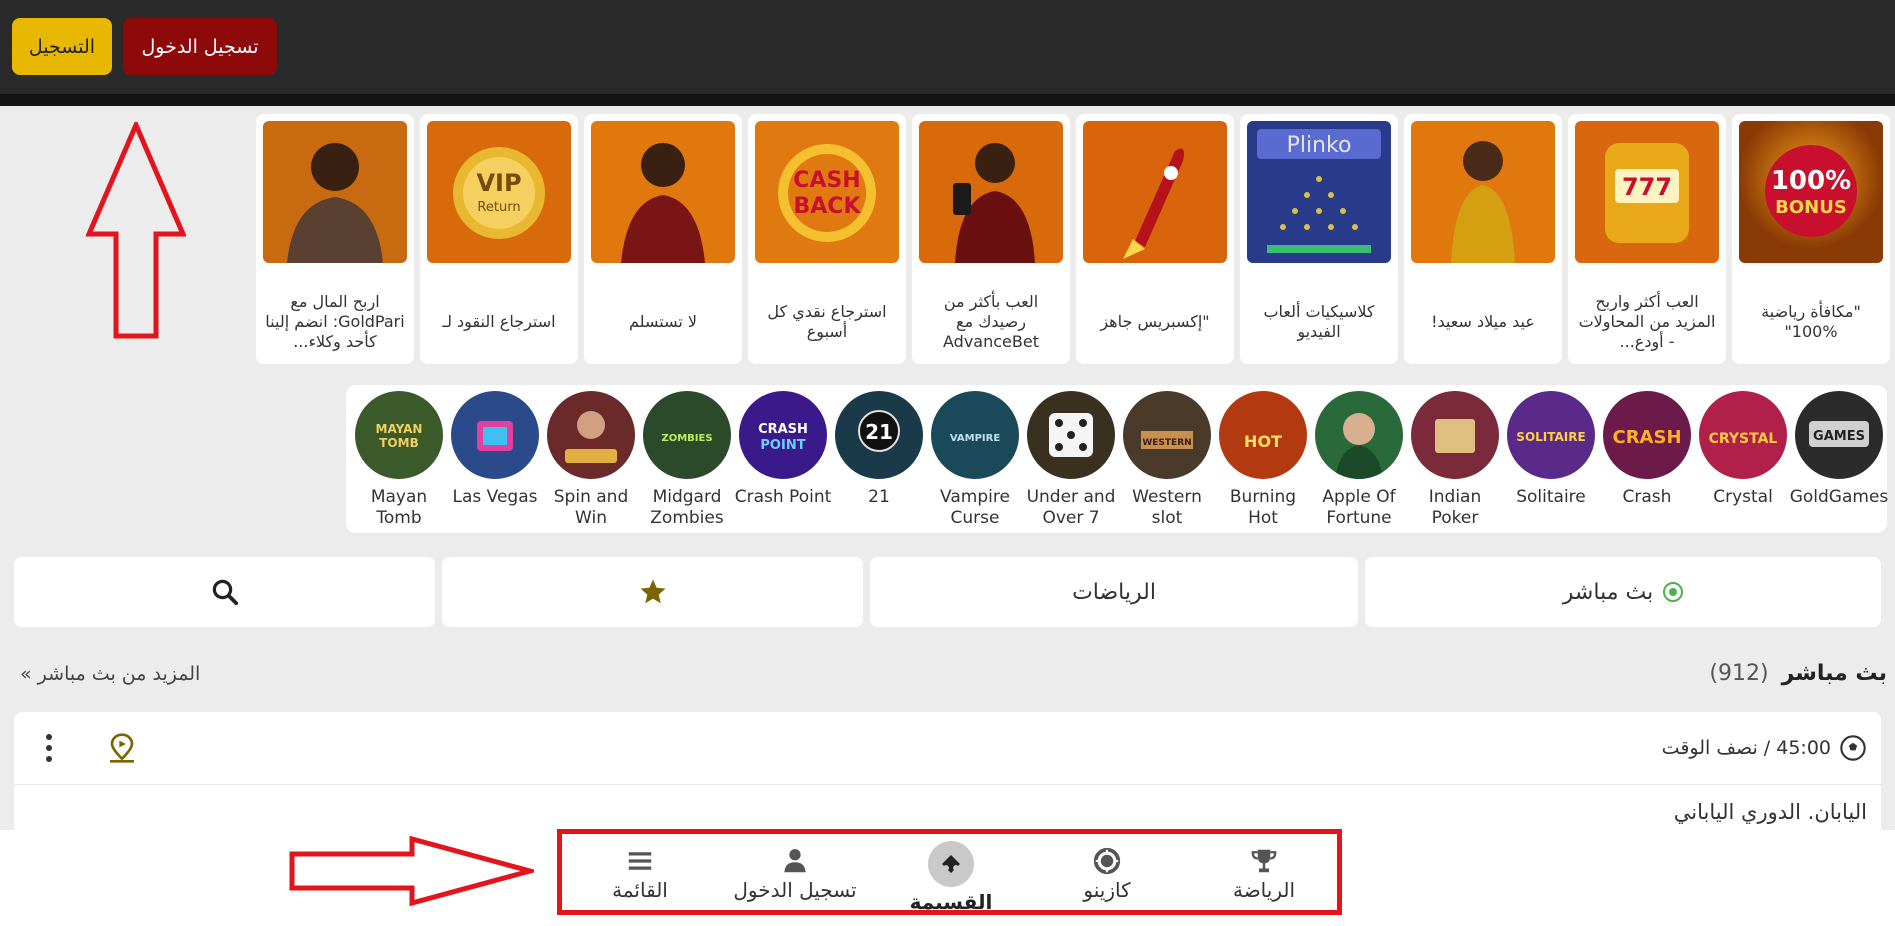  What do you see at coordinates (1839, 436) in the screenshot?
I see `svg-text: GAMES` at bounding box center [1839, 436].